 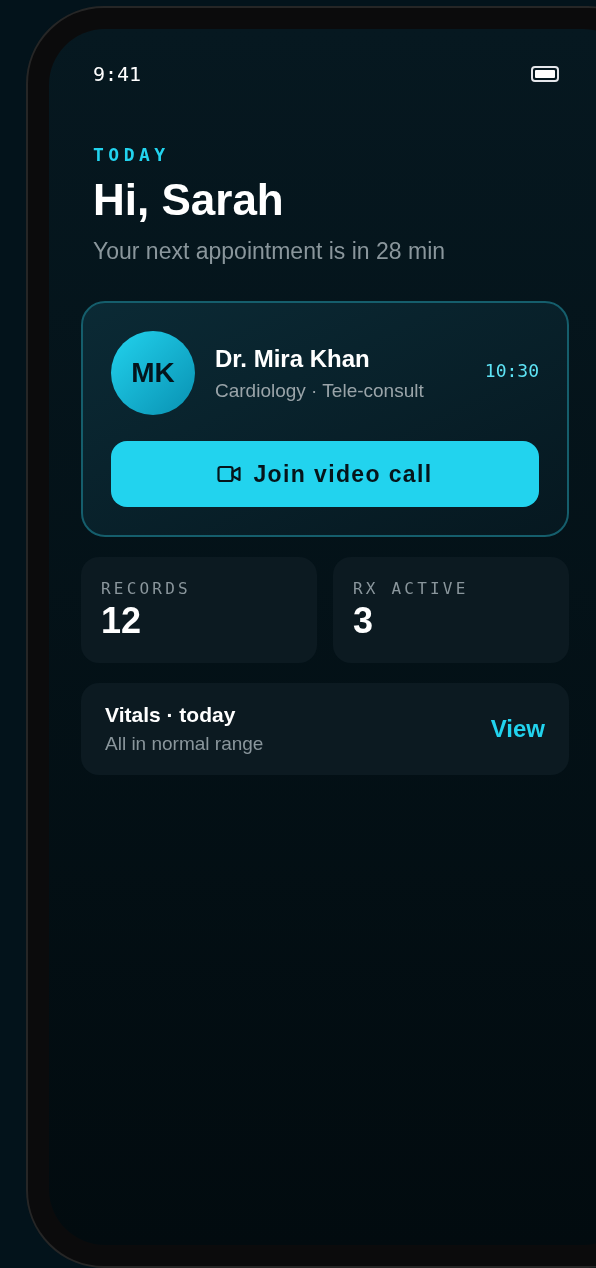 What do you see at coordinates (229, 473) in the screenshot?
I see `video-camera-icon` at bounding box center [229, 473].